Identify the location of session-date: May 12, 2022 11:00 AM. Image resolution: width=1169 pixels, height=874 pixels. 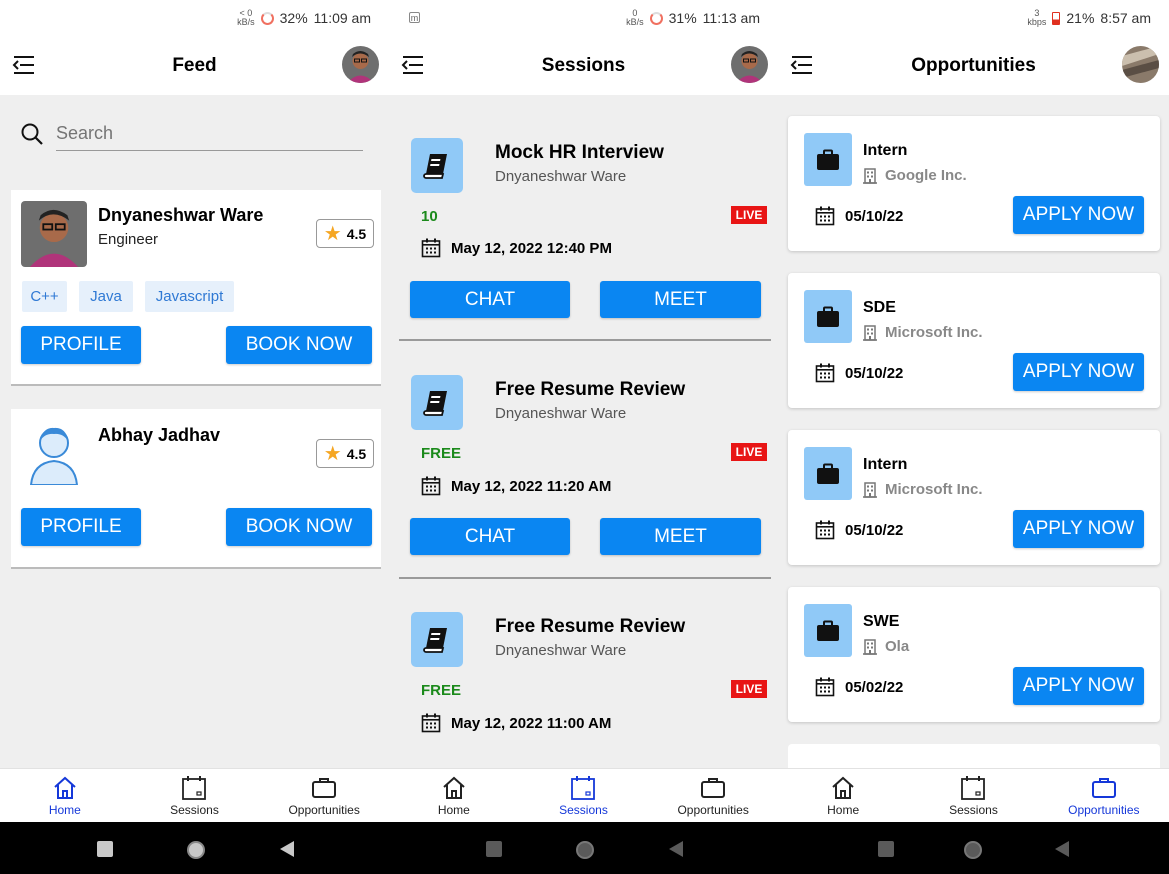
(516, 723).